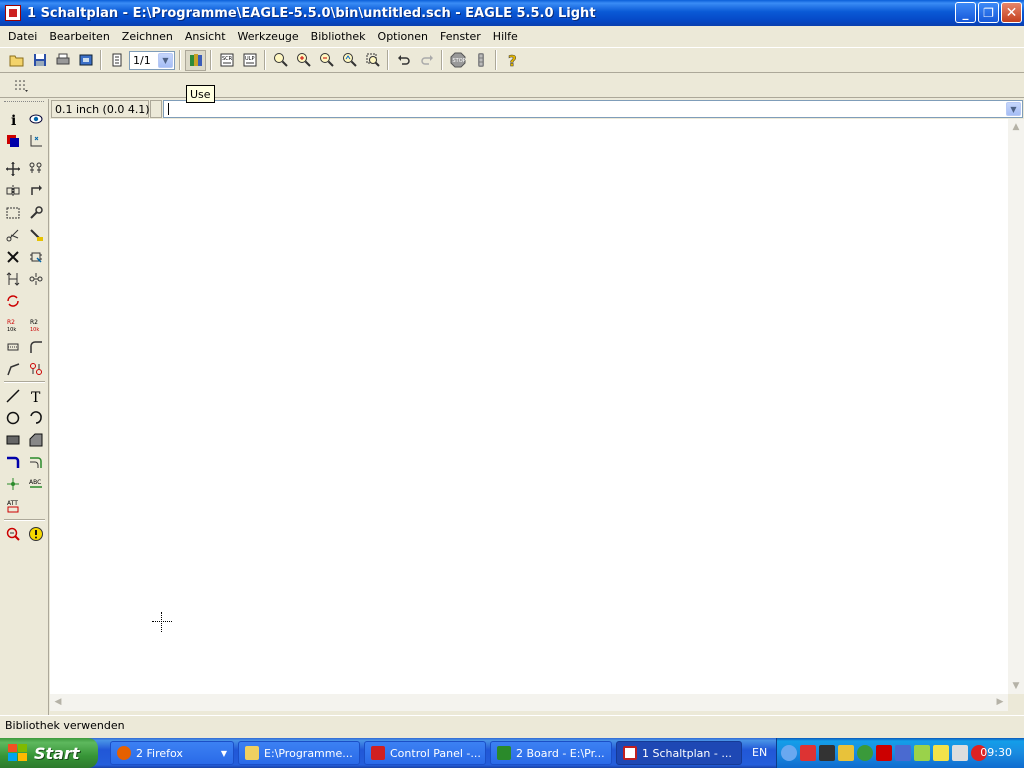  What do you see at coordinates (789, 753) in the screenshot?
I see `show-hidden-icons-icon` at bounding box center [789, 753].